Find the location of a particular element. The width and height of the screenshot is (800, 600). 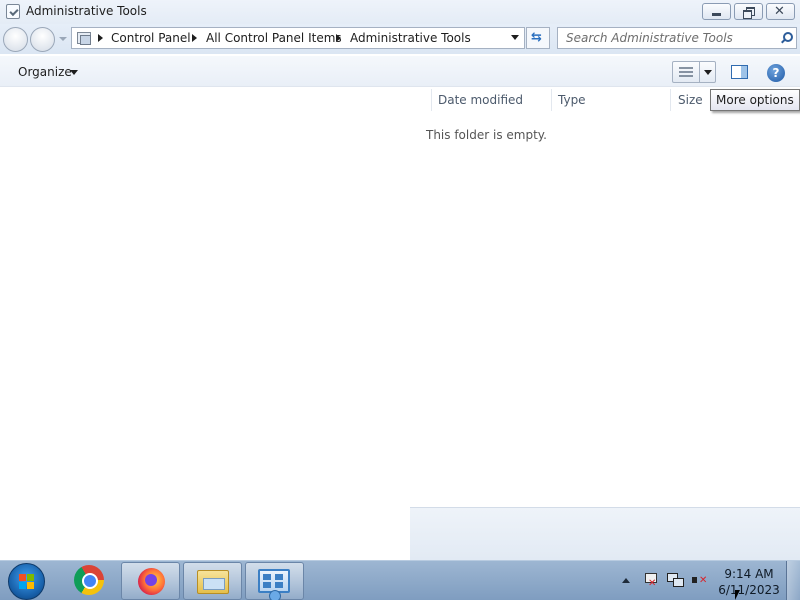

column-header-size: Size is located at coordinates (690, 100).